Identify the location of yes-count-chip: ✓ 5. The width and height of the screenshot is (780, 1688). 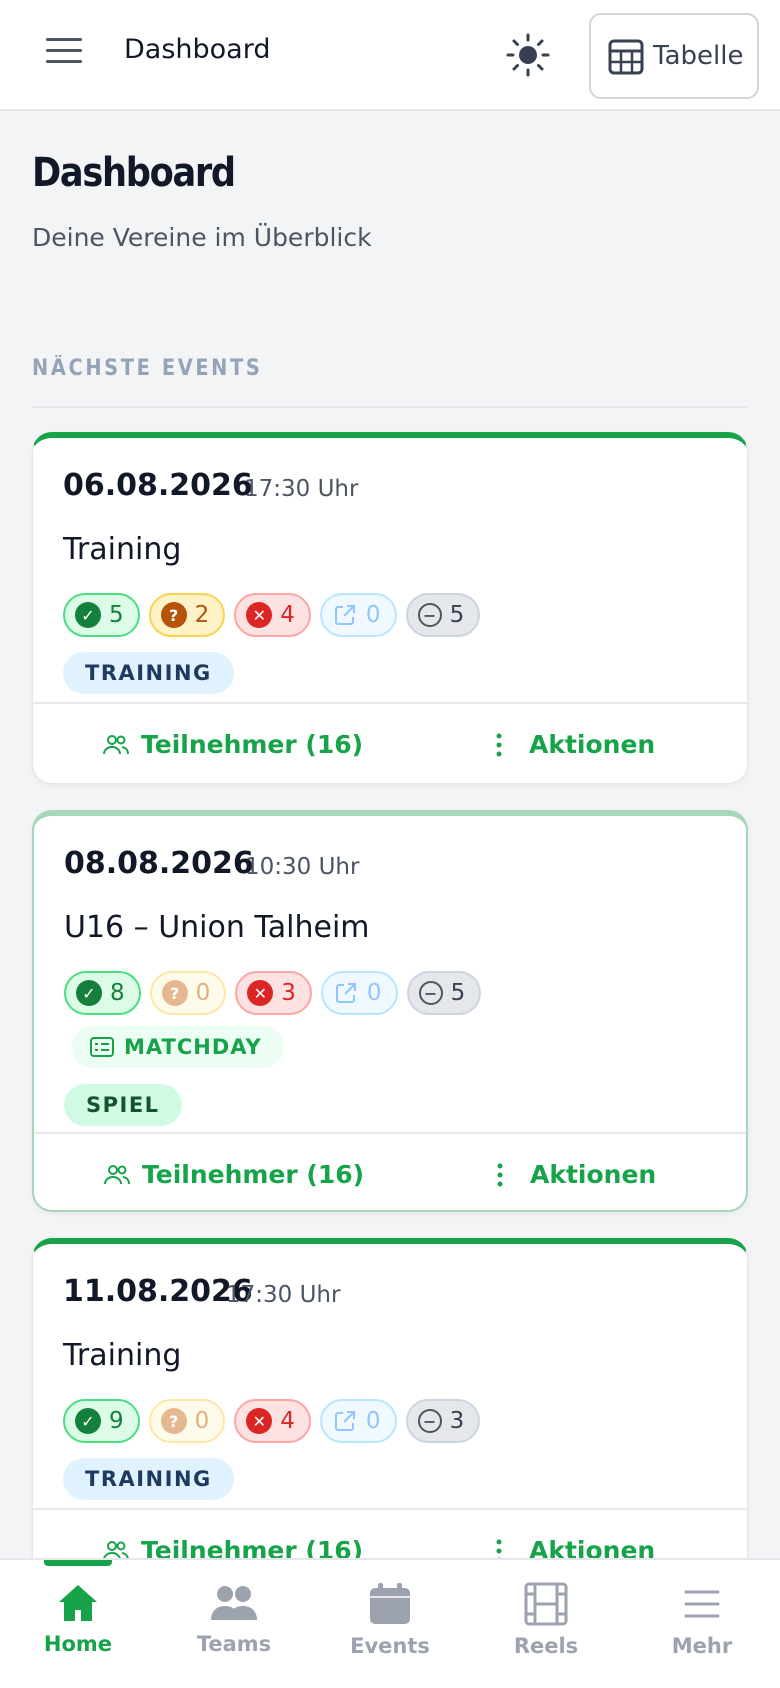
(101, 615).